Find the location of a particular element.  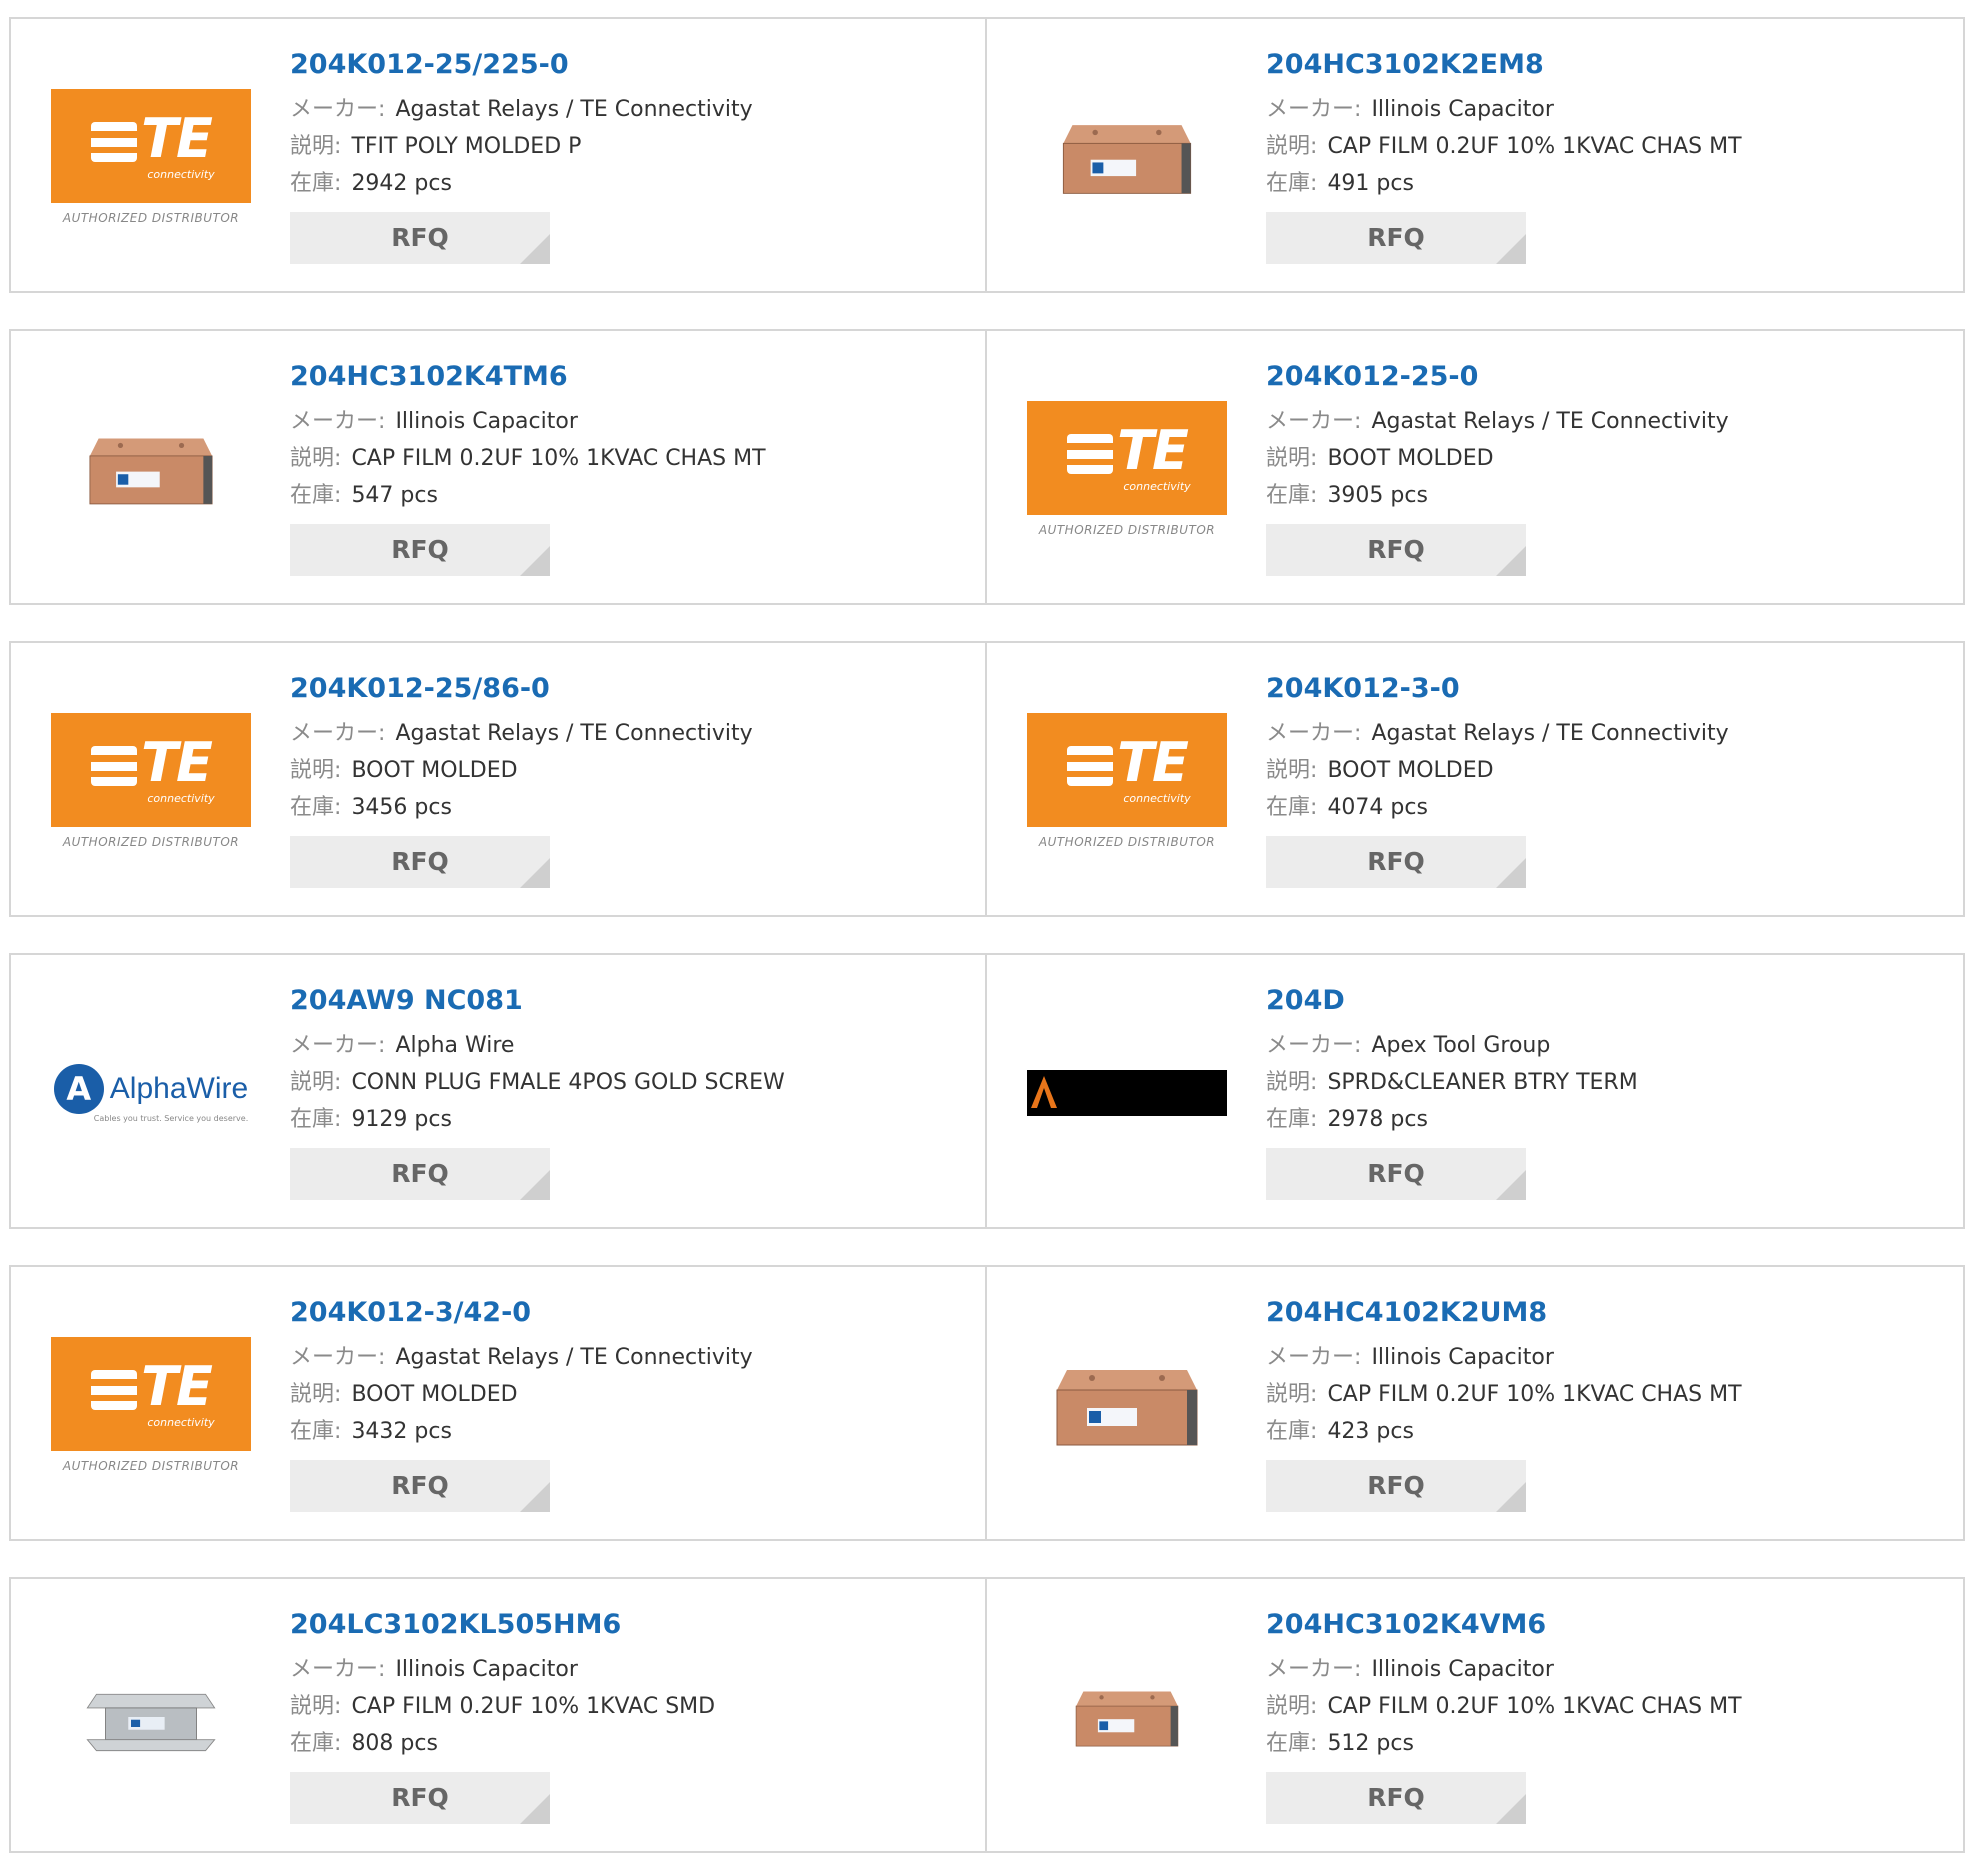

desc-value: CAP FILM 0.2UF 10% 1KVAC CHAS MT is located at coordinates (558, 458).